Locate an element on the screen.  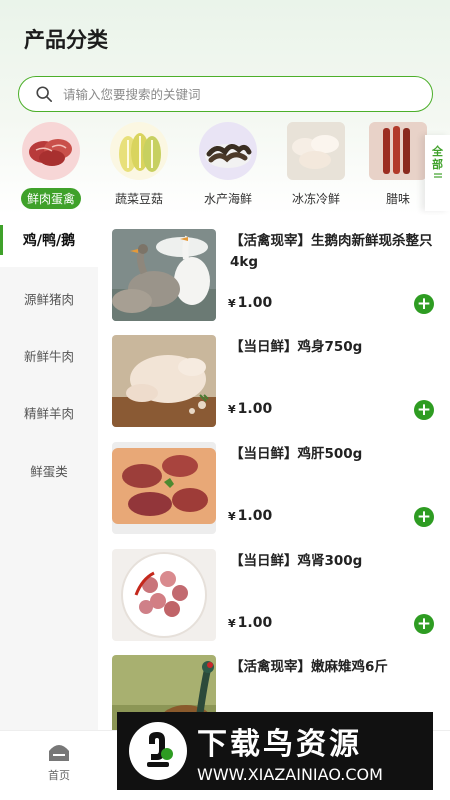
watermark-title: 下载鸟资源 is located at coordinates (279, 744).